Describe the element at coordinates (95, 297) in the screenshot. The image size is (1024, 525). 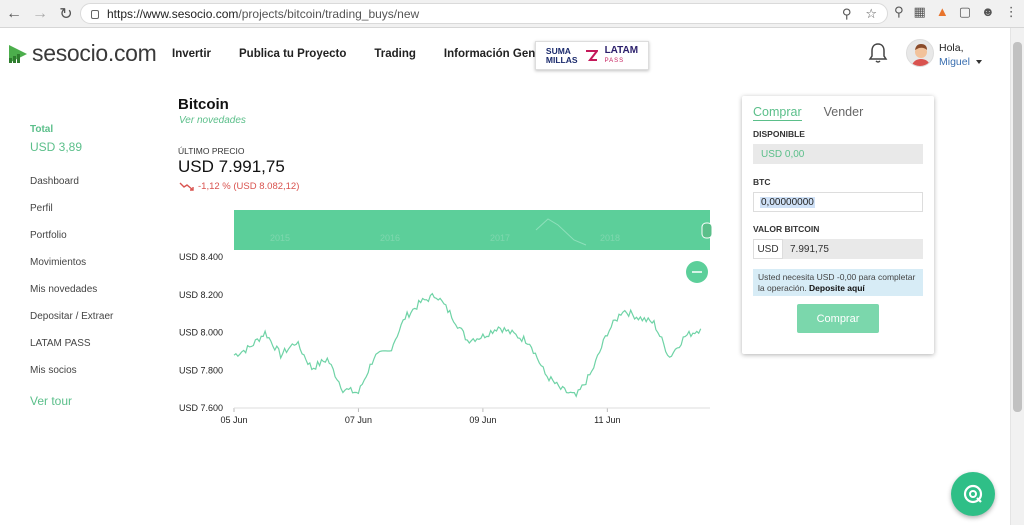
I see `sidebar-item-novedades: Mis novedades` at that location.